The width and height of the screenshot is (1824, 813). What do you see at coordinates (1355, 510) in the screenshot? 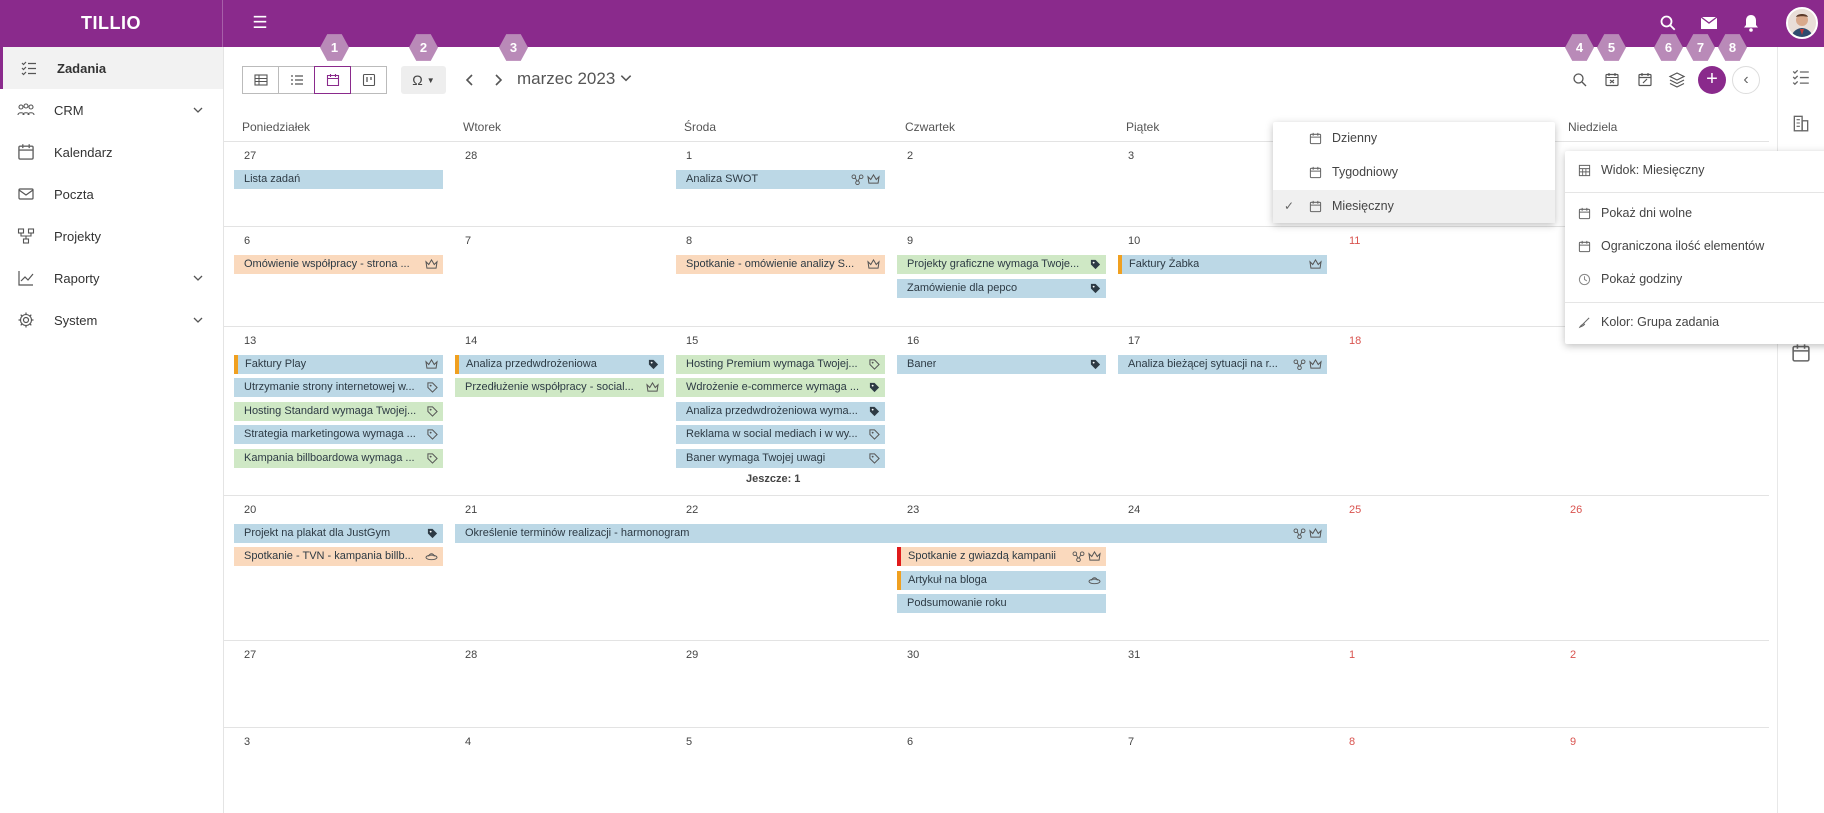
I see `day-number: 25` at bounding box center [1355, 510].